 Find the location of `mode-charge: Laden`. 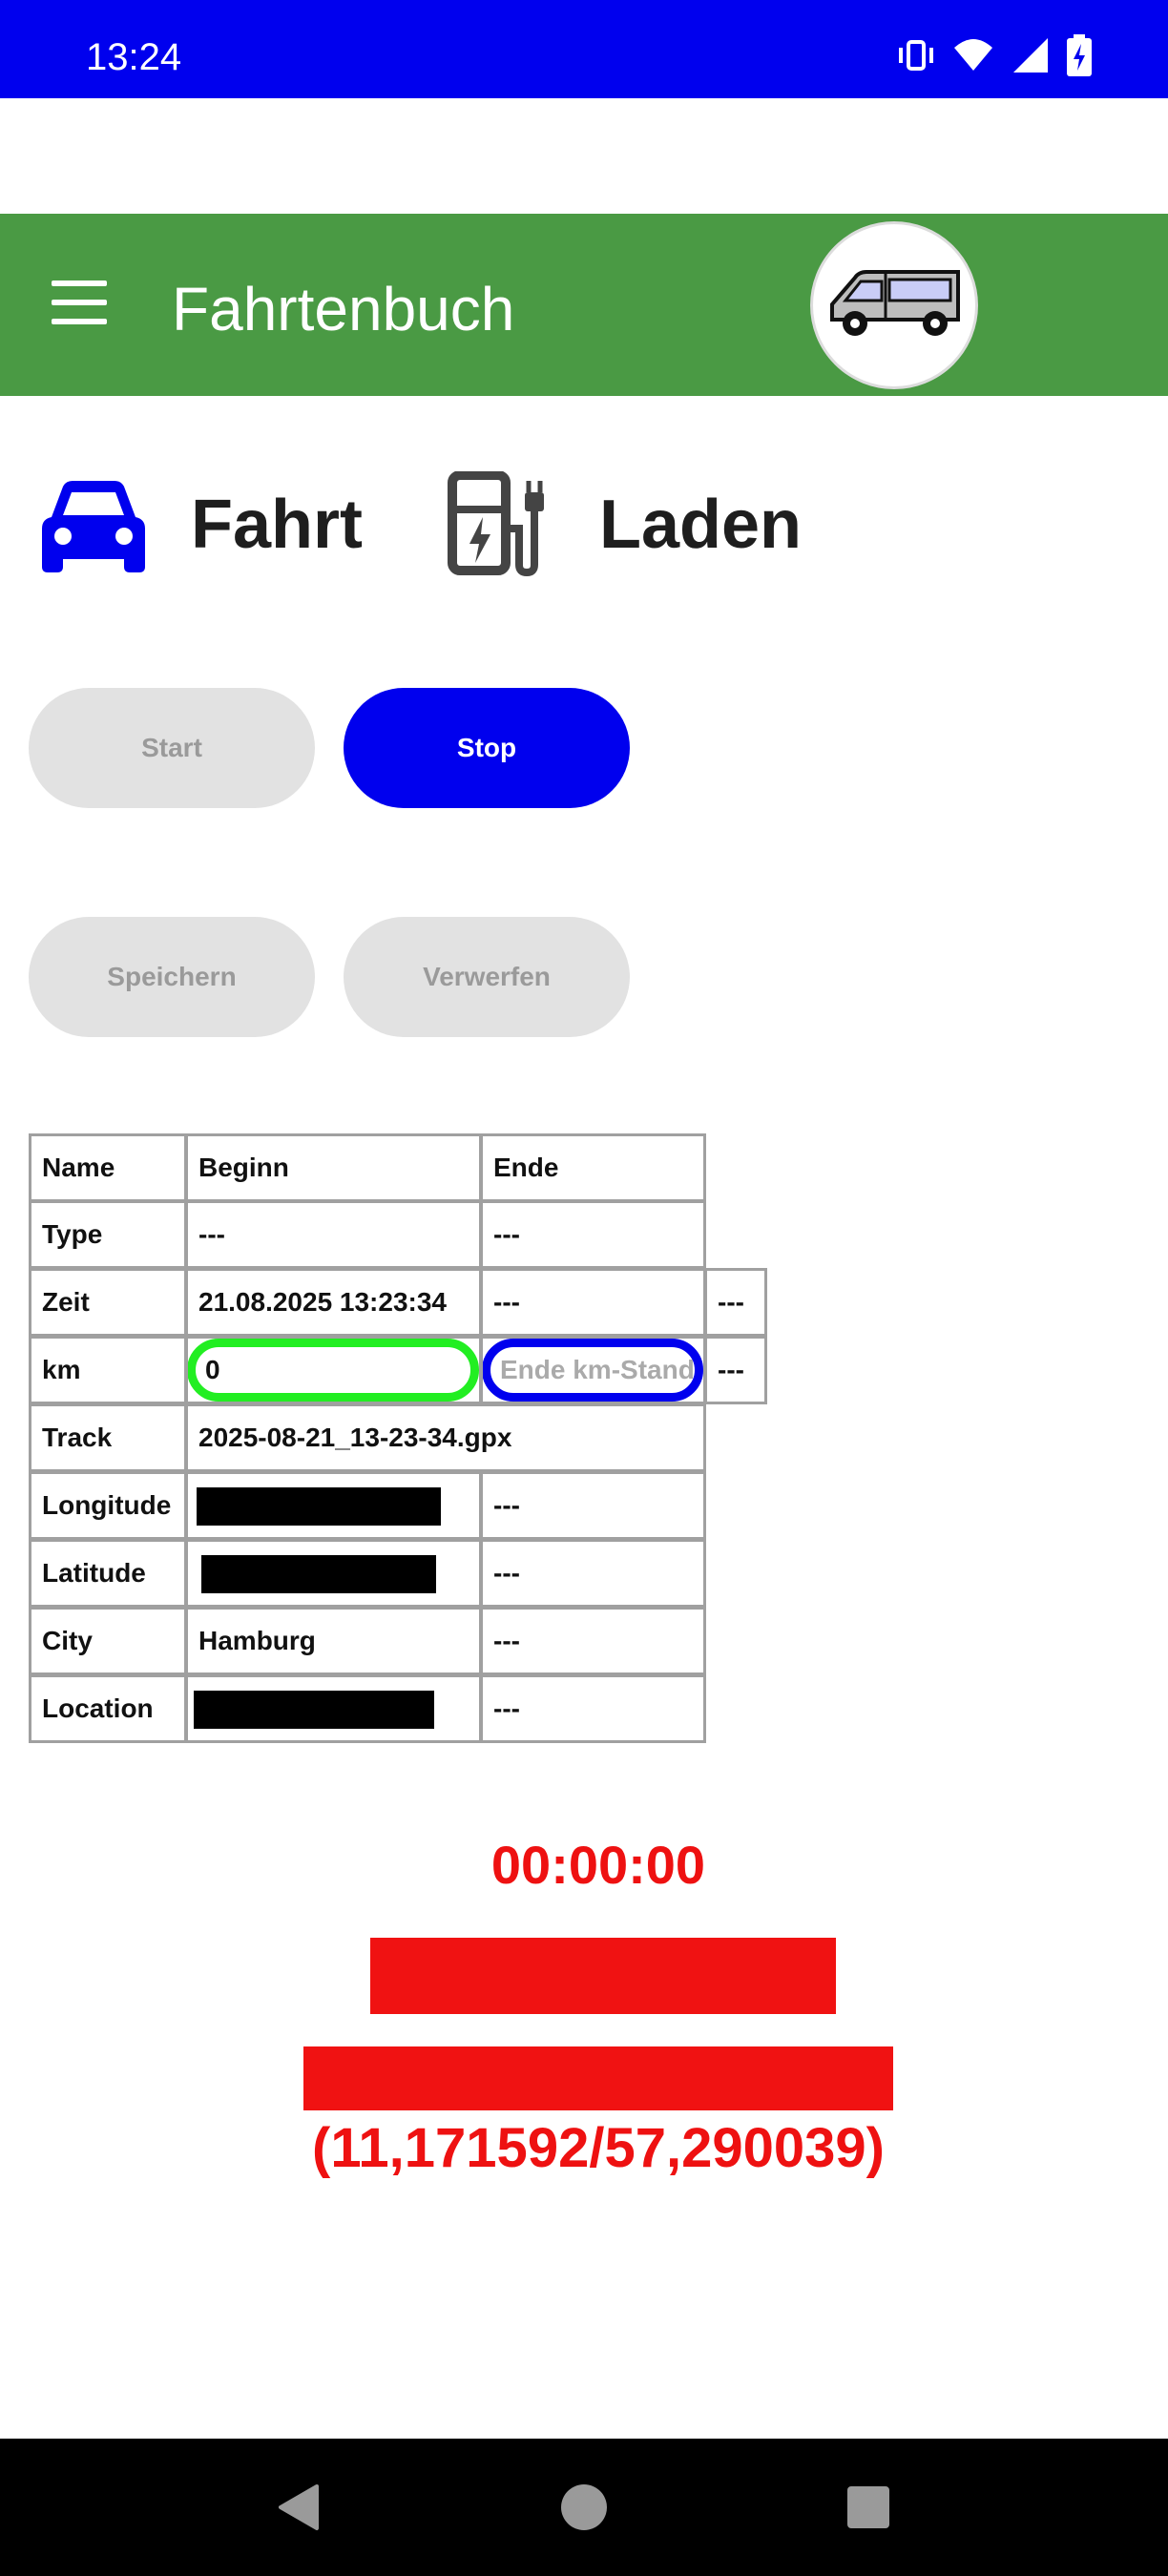

mode-charge: Laden is located at coordinates (624, 525).